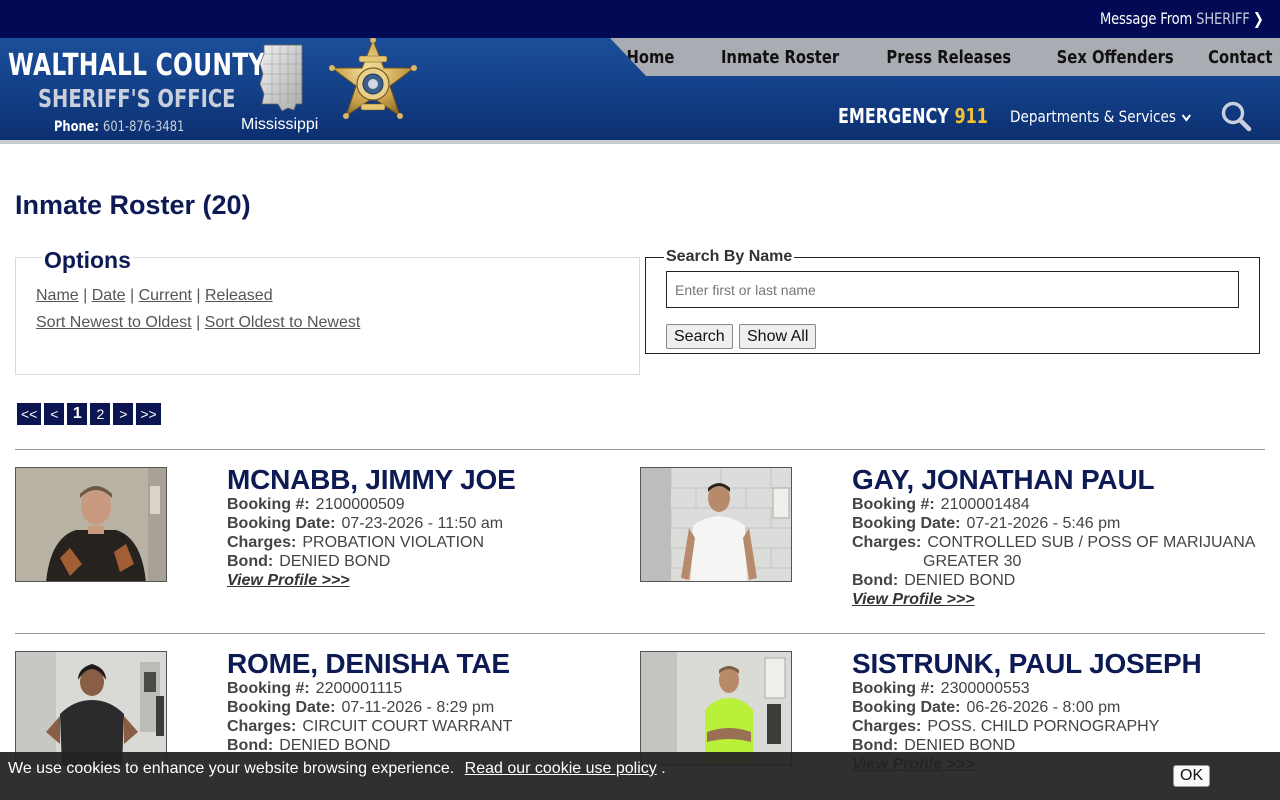 This screenshot has height=800, width=1280. What do you see at coordinates (1233, 57) in the screenshot?
I see `nav-contact: Contact` at bounding box center [1233, 57].